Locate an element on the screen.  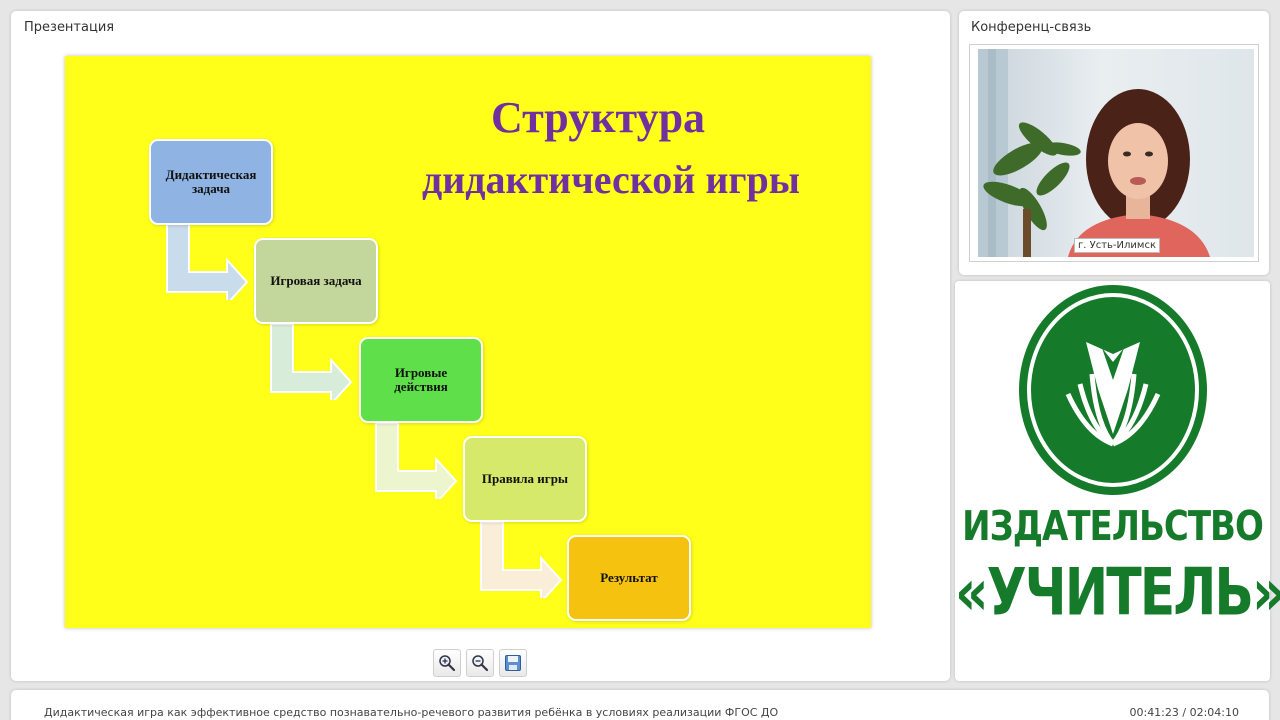
step-label: Результат is located at coordinates (629, 577).